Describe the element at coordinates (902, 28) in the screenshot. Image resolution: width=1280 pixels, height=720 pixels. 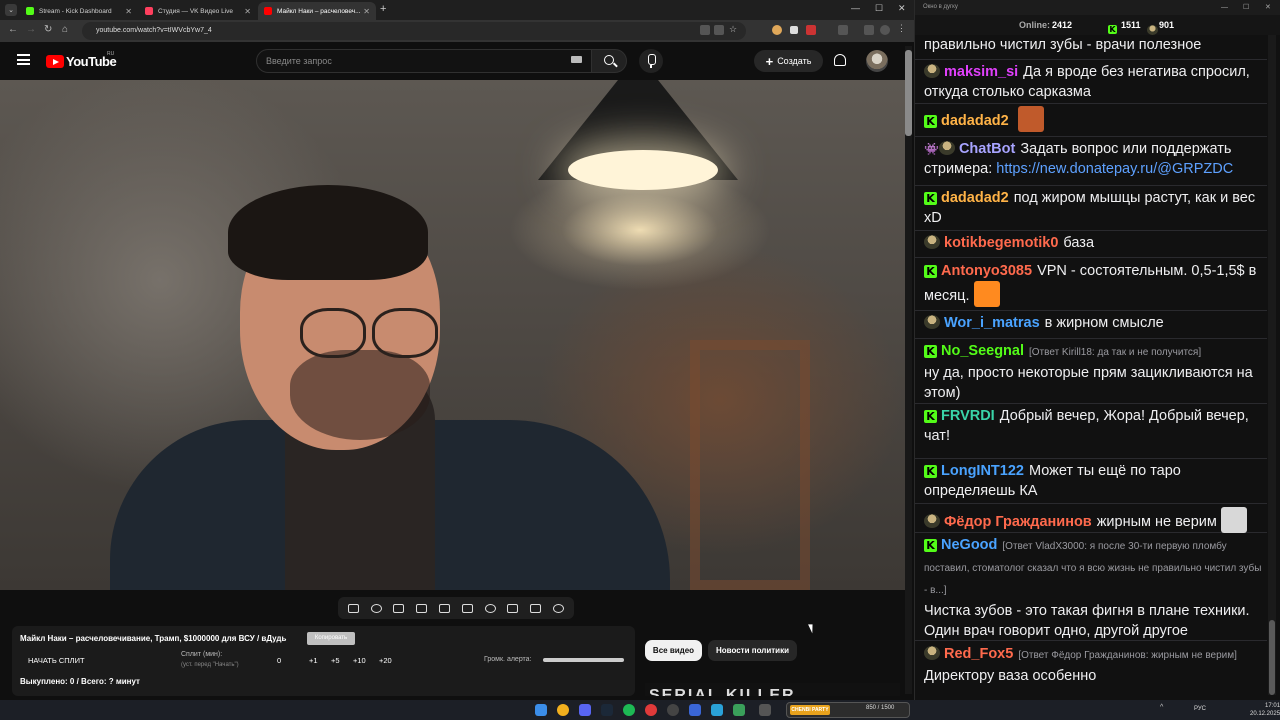
I see `menu-dots-icon: ⋮` at that location.